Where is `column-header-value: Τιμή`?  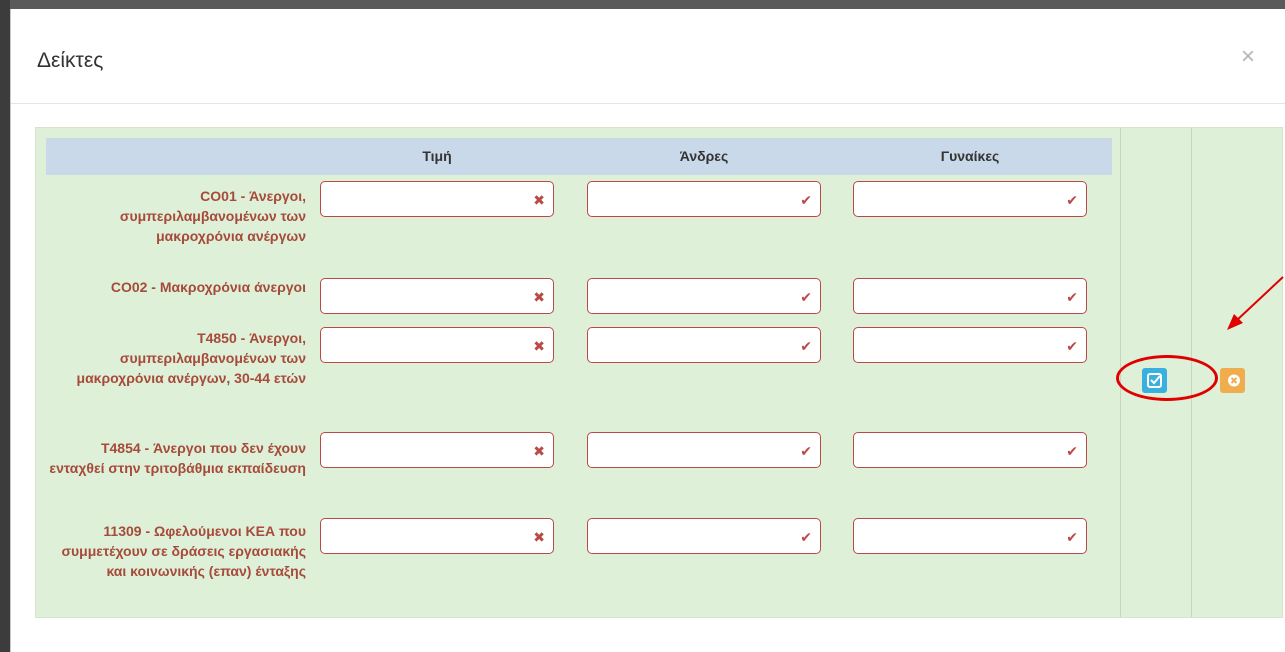
column-header-value: Τιμή is located at coordinates (437, 156).